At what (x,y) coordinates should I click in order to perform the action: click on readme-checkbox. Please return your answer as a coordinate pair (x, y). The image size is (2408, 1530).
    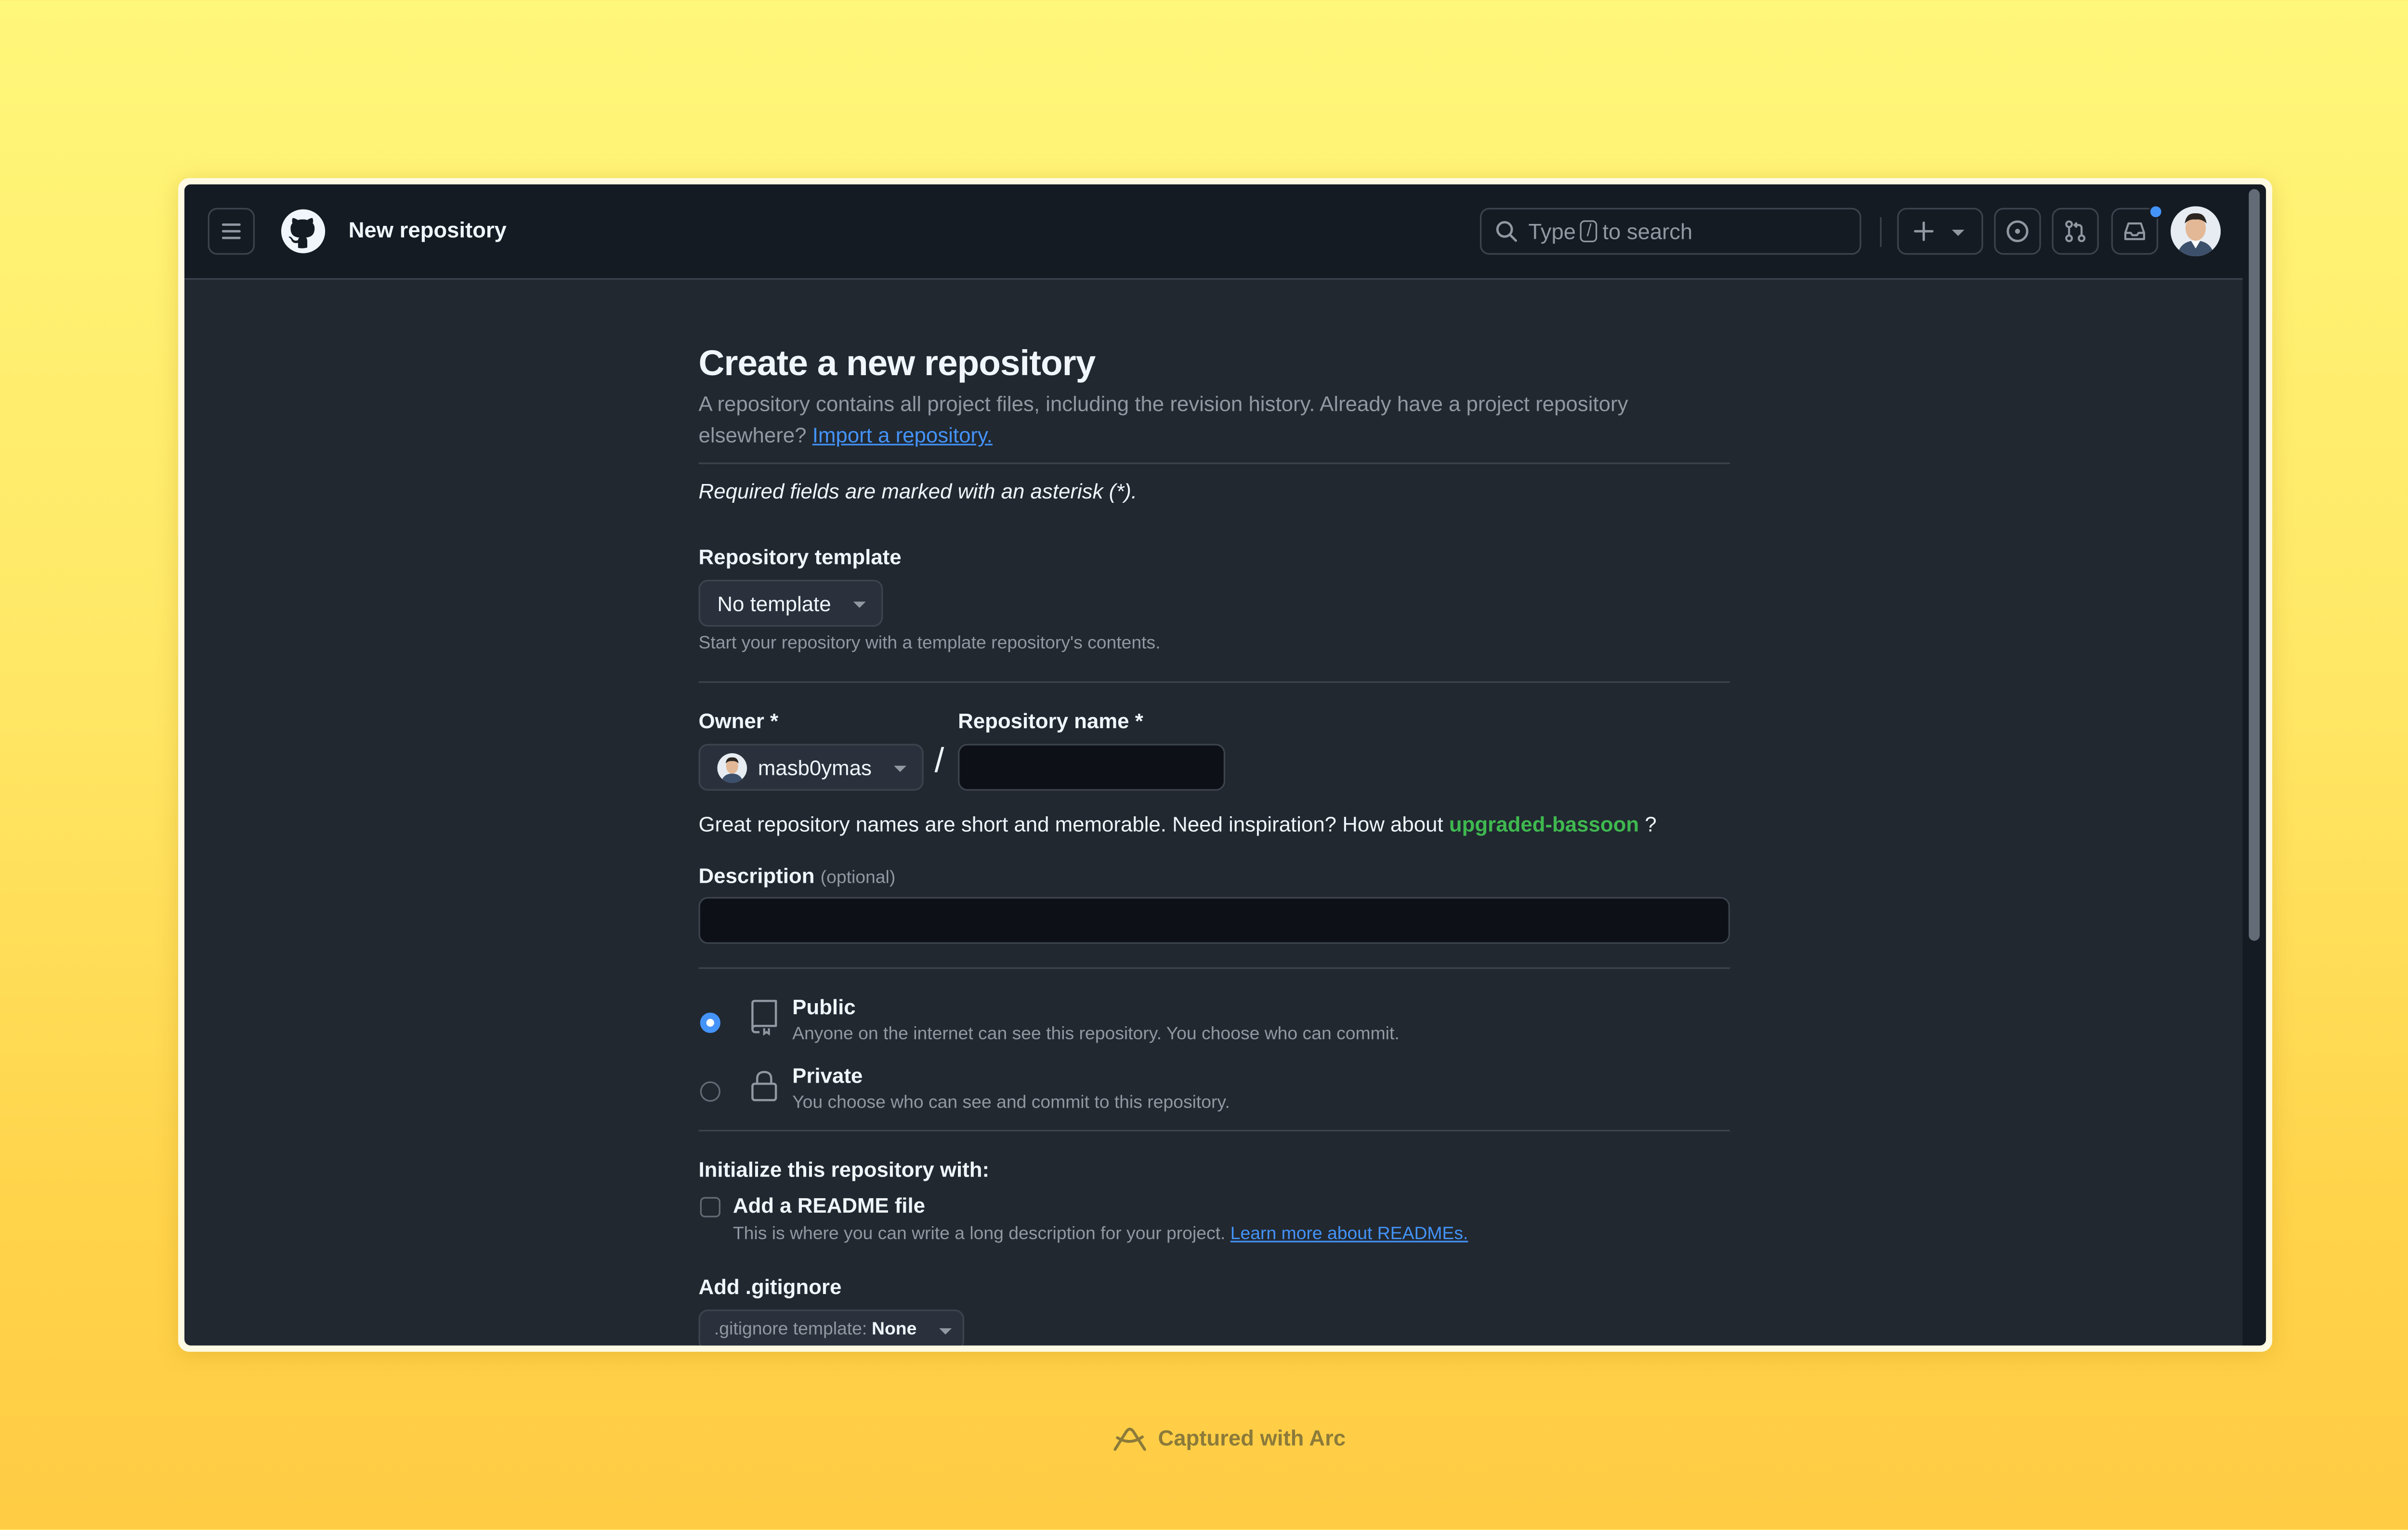
    Looking at the image, I should click on (710, 1207).